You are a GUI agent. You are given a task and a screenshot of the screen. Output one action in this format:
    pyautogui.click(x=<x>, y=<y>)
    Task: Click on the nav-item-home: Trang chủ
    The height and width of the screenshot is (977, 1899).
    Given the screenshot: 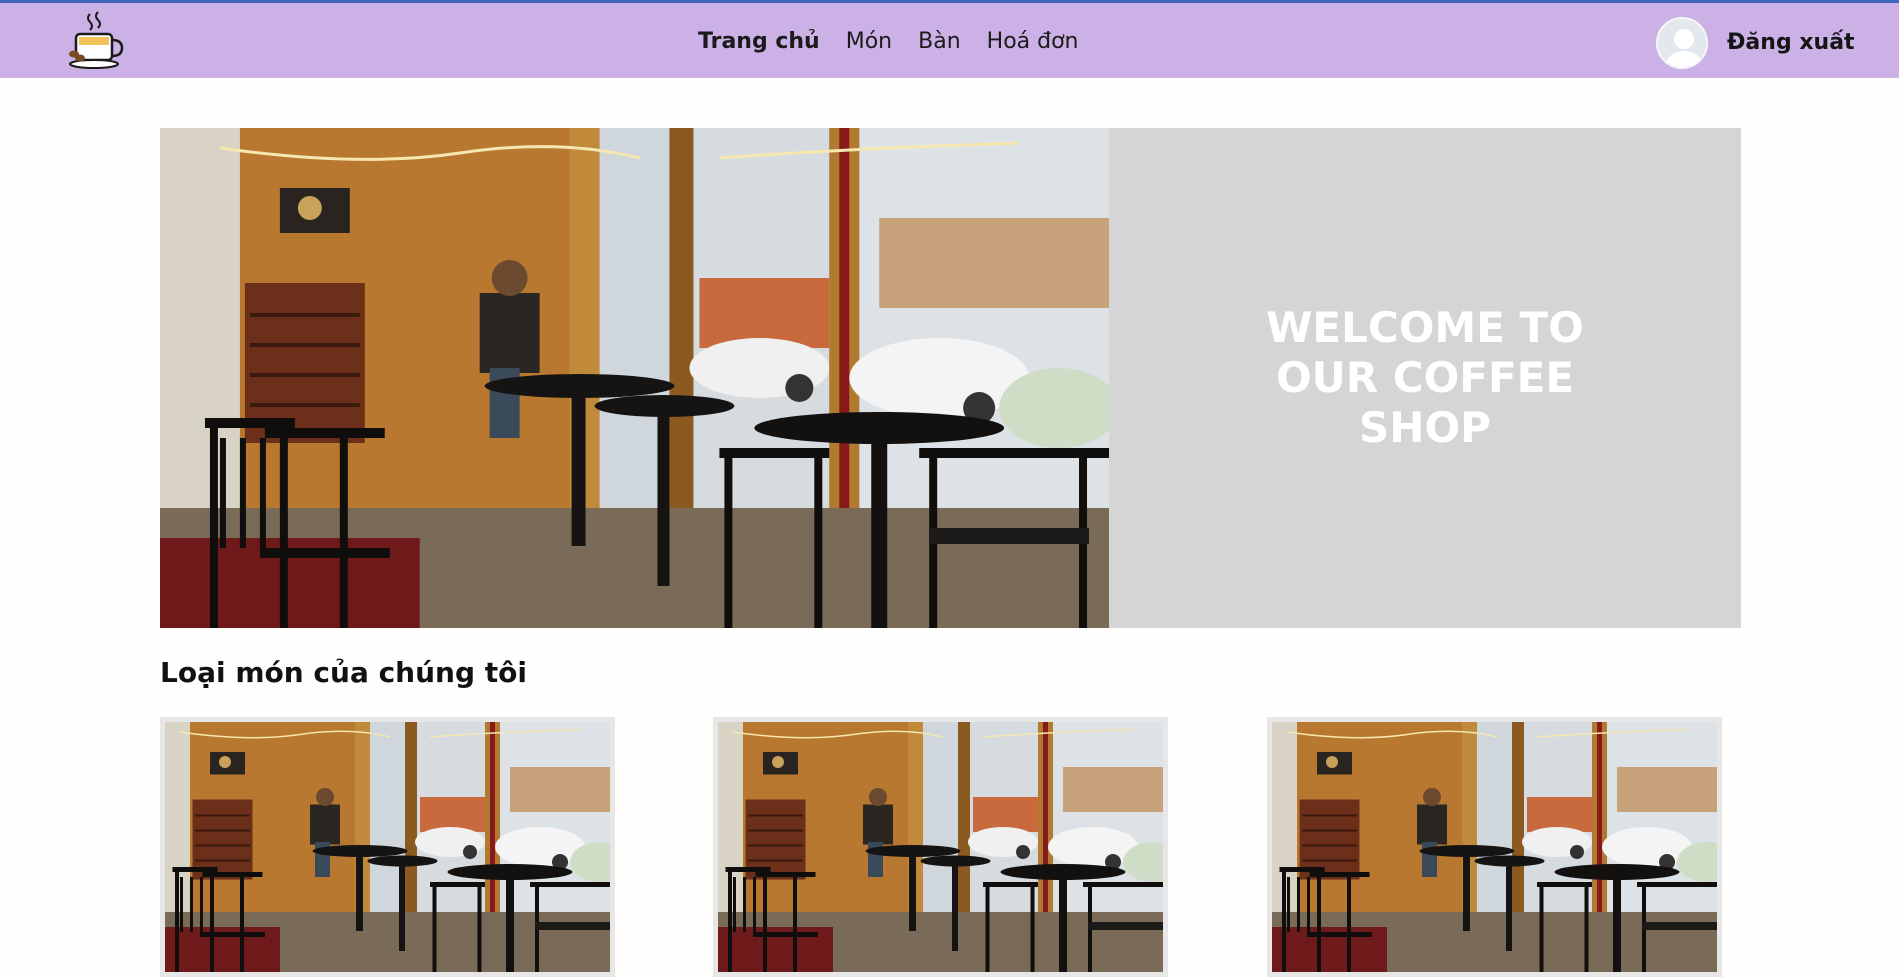 What is the action you would take?
    pyautogui.click(x=759, y=41)
    